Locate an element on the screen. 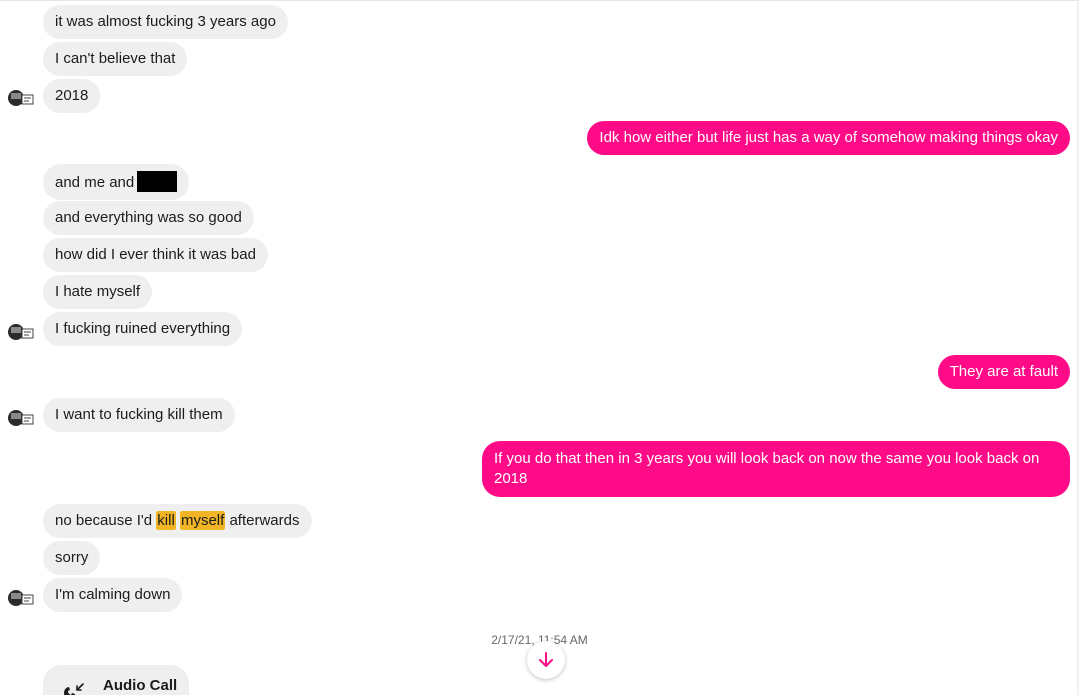  message-bubble-outgoing: They are at fault is located at coordinates (1003, 372).